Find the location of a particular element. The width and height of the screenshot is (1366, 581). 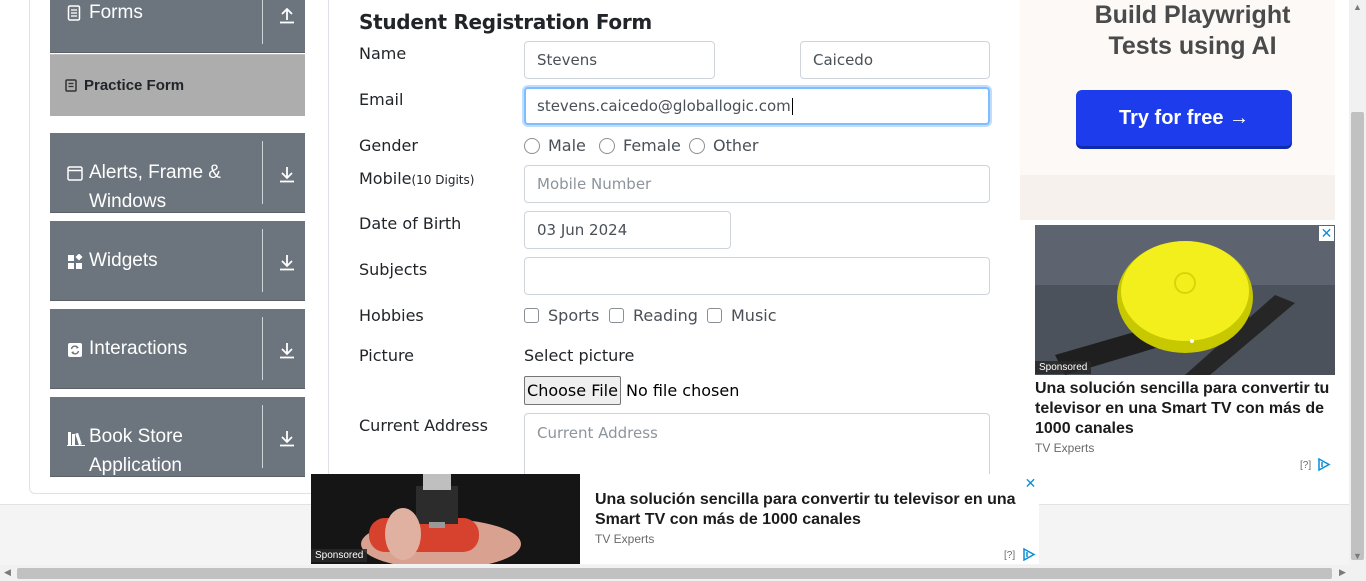

mobile-input: Mobile Number is located at coordinates (757, 184).